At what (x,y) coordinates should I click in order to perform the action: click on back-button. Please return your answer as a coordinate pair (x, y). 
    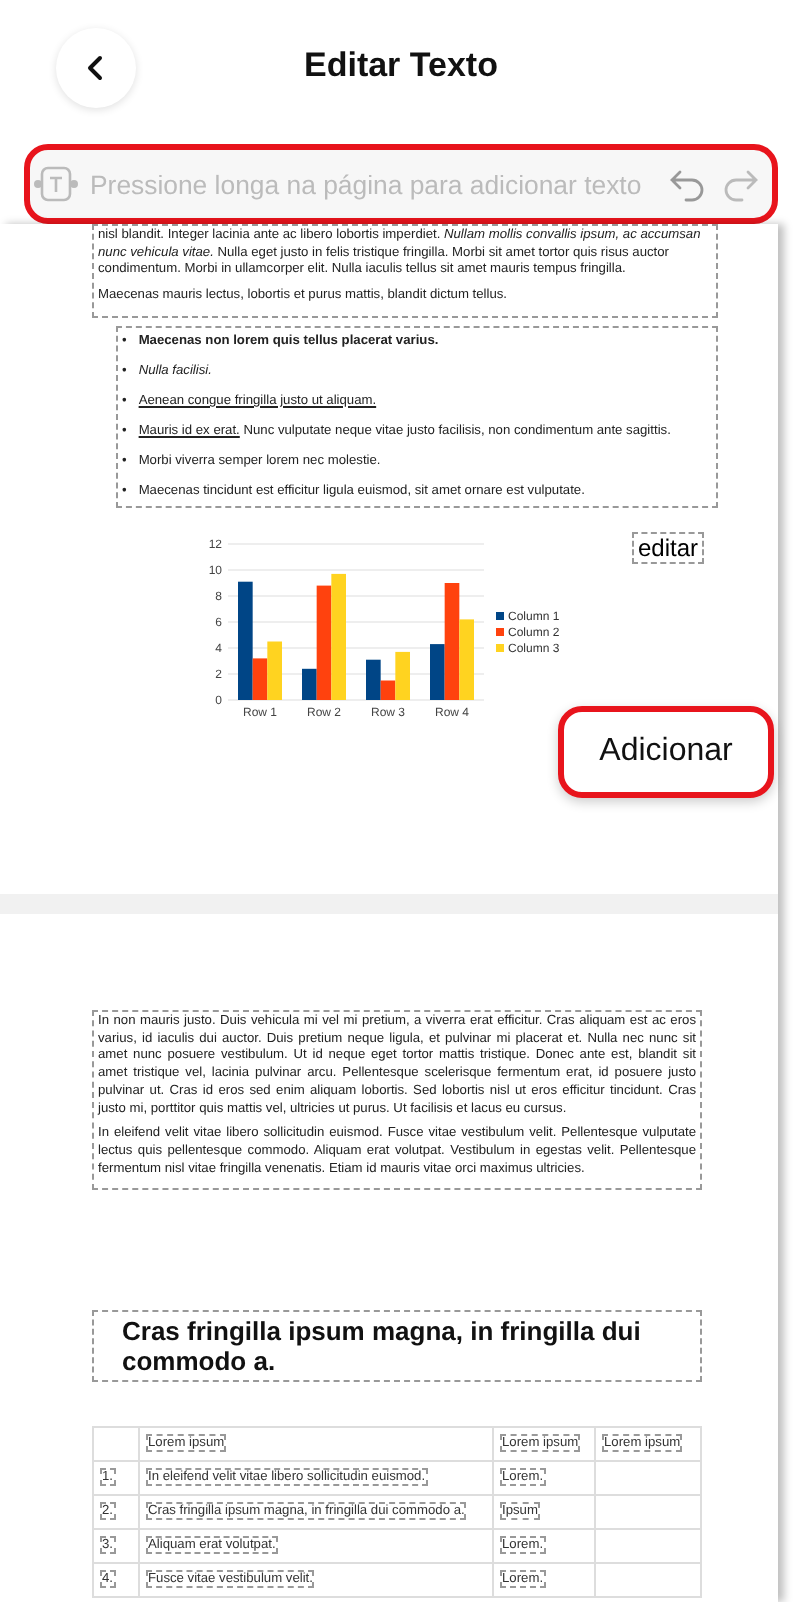
    Looking at the image, I should click on (96, 68).